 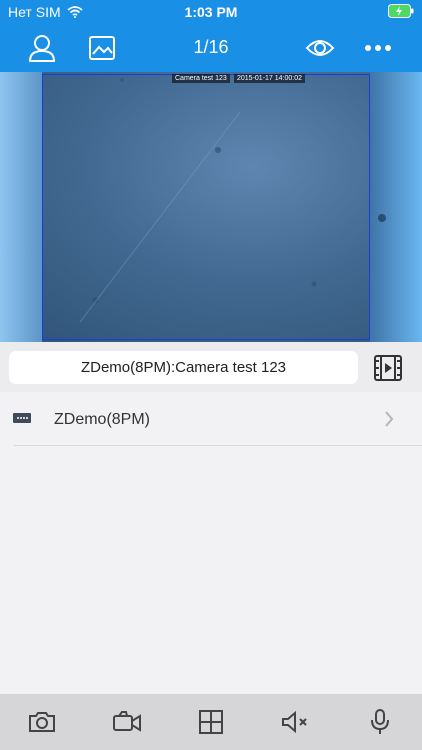 What do you see at coordinates (201, 78) in the screenshot?
I see `osd-camera-name: Camera test 123` at bounding box center [201, 78].